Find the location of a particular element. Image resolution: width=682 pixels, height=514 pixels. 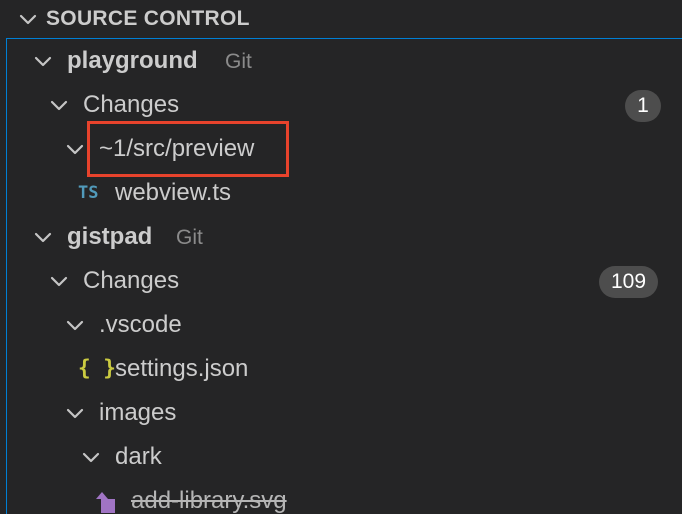

repo-name: playground is located at coordinates (132, 60).